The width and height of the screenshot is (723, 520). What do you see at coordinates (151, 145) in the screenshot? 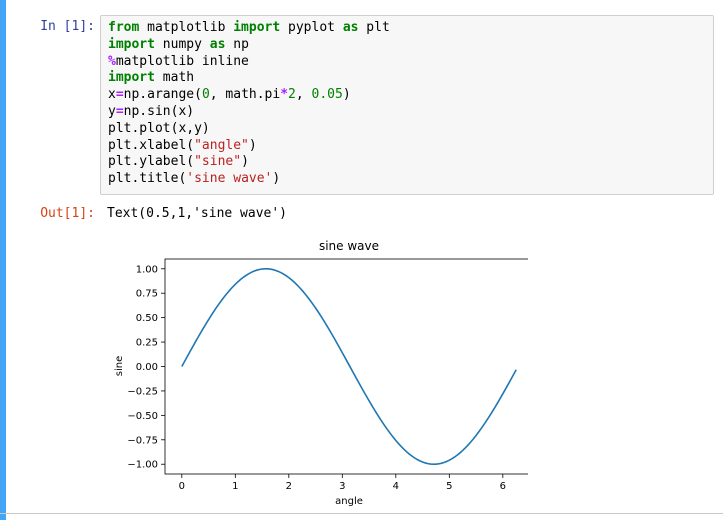
I see `code-token: plt.xlabel(` at bounding box center [151, 145].